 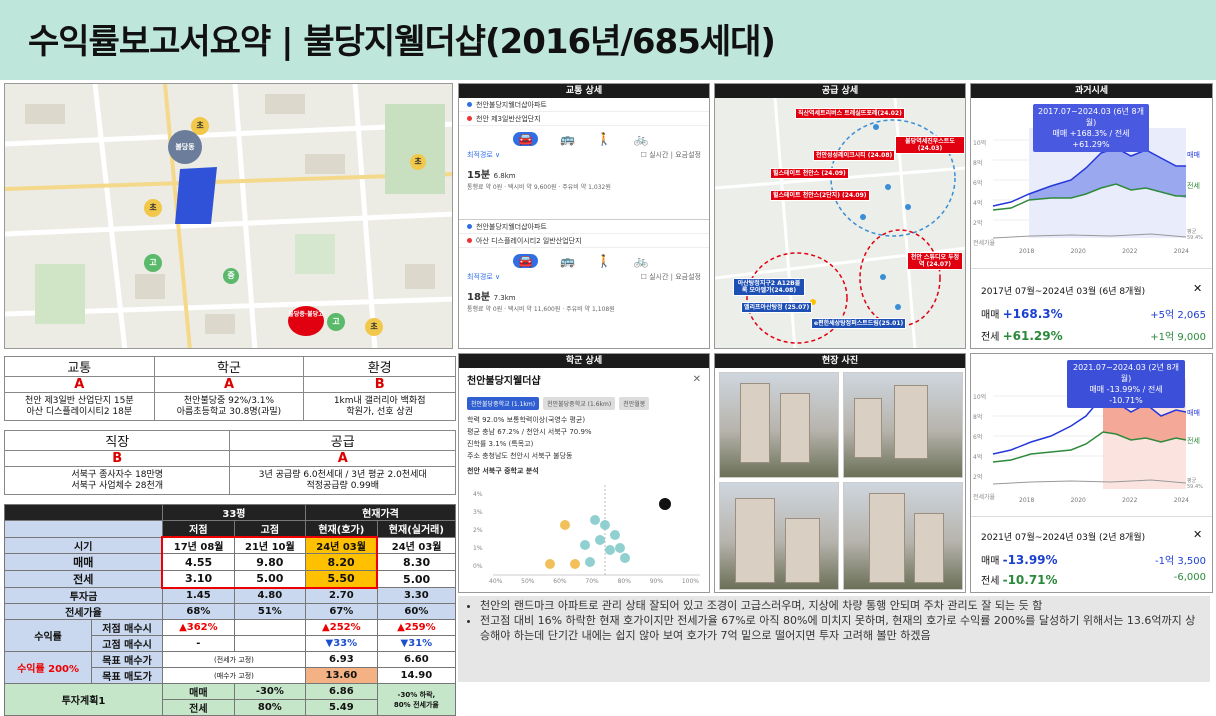 I want to click on cell: 5.50, so click(x=341, y=579).